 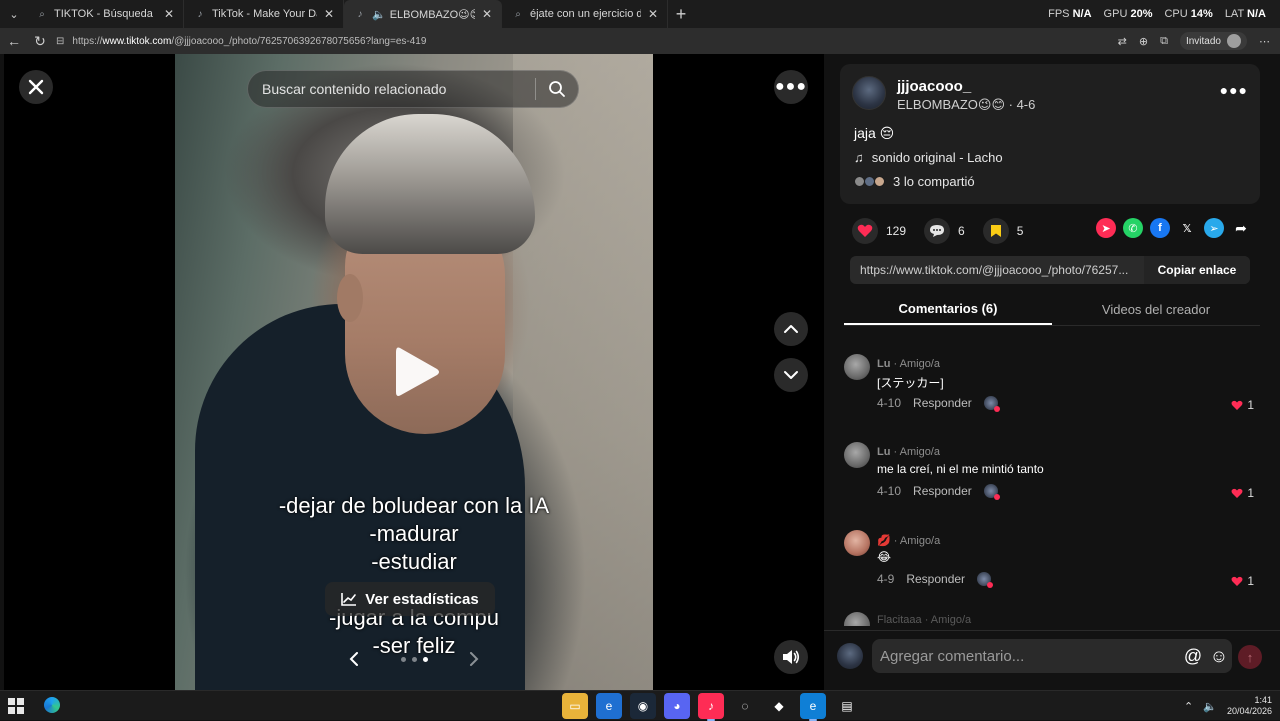 What do you see at coordinates (791, 375) in the screenshot?
I see `next-post-button` at bounding box center [791, 375].